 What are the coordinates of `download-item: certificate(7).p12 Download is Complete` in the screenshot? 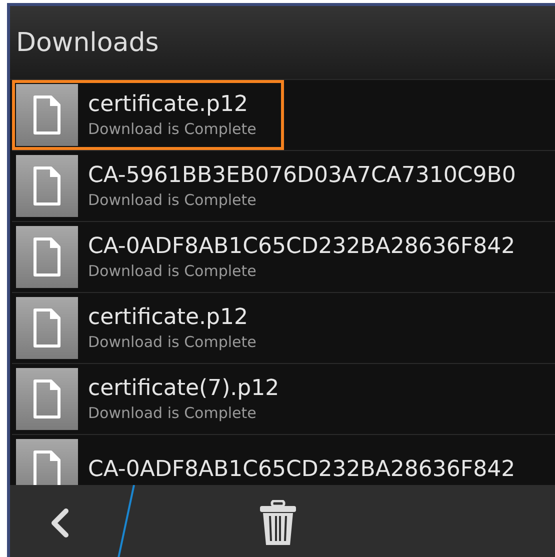 It's located at (283, 399).